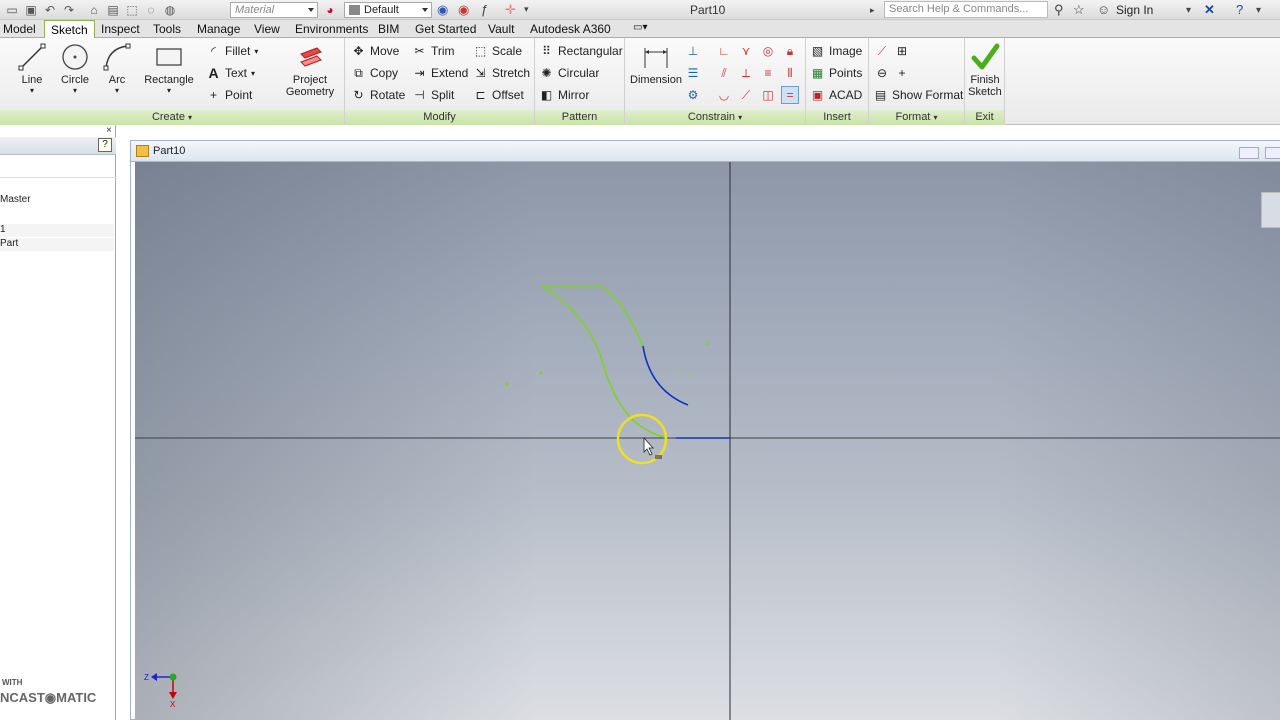 The height and width of the screenshot is (720, 1280). What do you see at coordinates (433, 95) in the screenshot?
I see `split-button: ⊣ Split` at bounding box center [433, 95].